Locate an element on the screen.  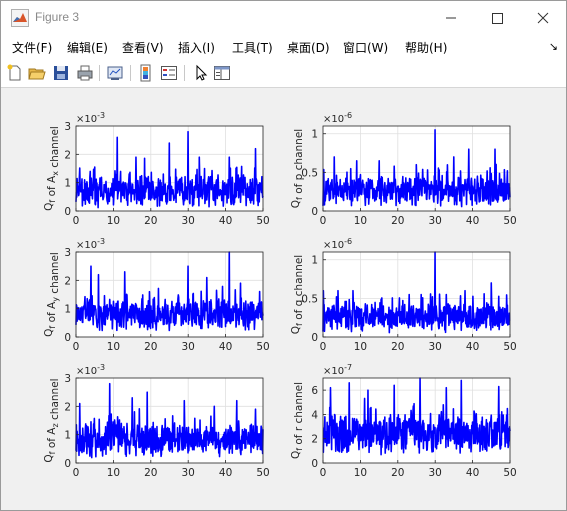
property-editor-icon is located at coordinates (222, 73).